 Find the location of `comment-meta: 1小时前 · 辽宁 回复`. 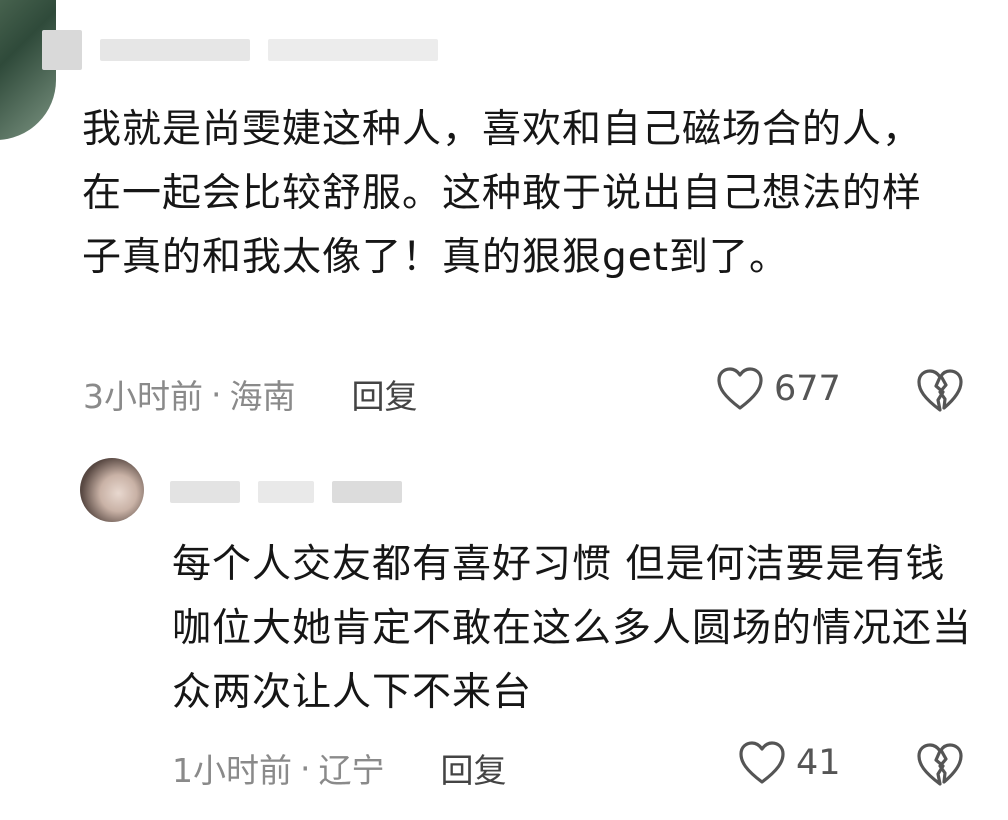

comment-meta: 1小时前 · 辽宁 回复 is located at coordinates (339, 768).